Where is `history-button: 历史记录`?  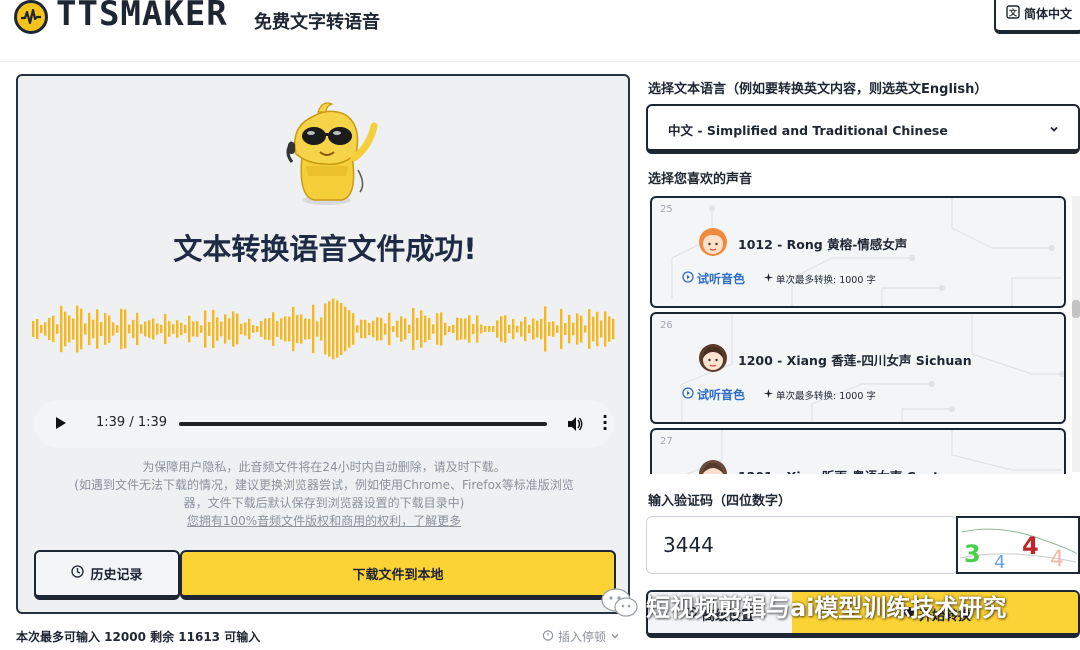
history-button: 历史记录 is located at coordinates (107, 575).